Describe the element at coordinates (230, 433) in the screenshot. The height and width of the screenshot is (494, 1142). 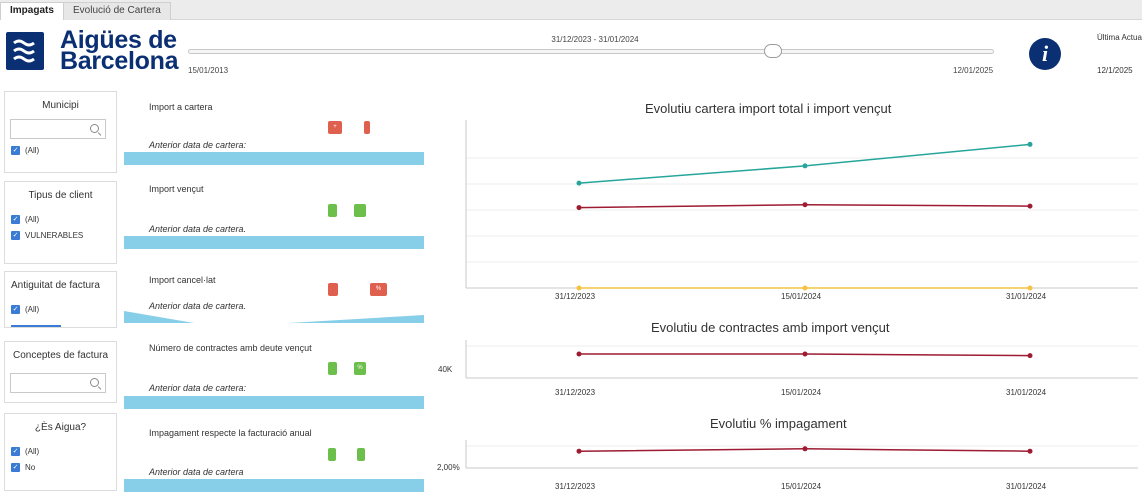
I see `kpi-title: Impagament respecte la facturació anual` at that location.